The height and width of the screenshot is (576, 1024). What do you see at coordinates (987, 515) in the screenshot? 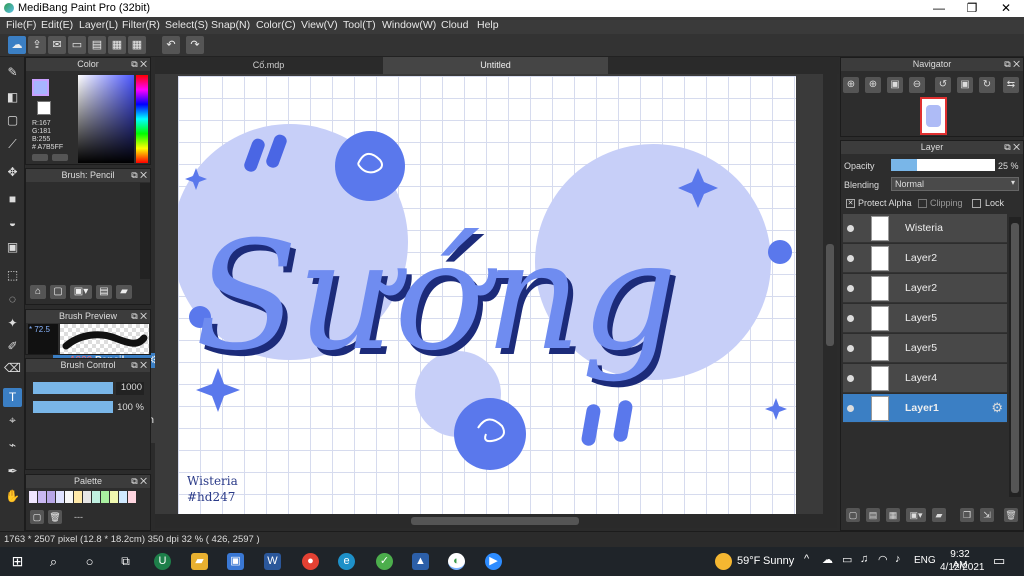
I see `merge-layer-icon: ⇲` at bounding box center [987, 515].